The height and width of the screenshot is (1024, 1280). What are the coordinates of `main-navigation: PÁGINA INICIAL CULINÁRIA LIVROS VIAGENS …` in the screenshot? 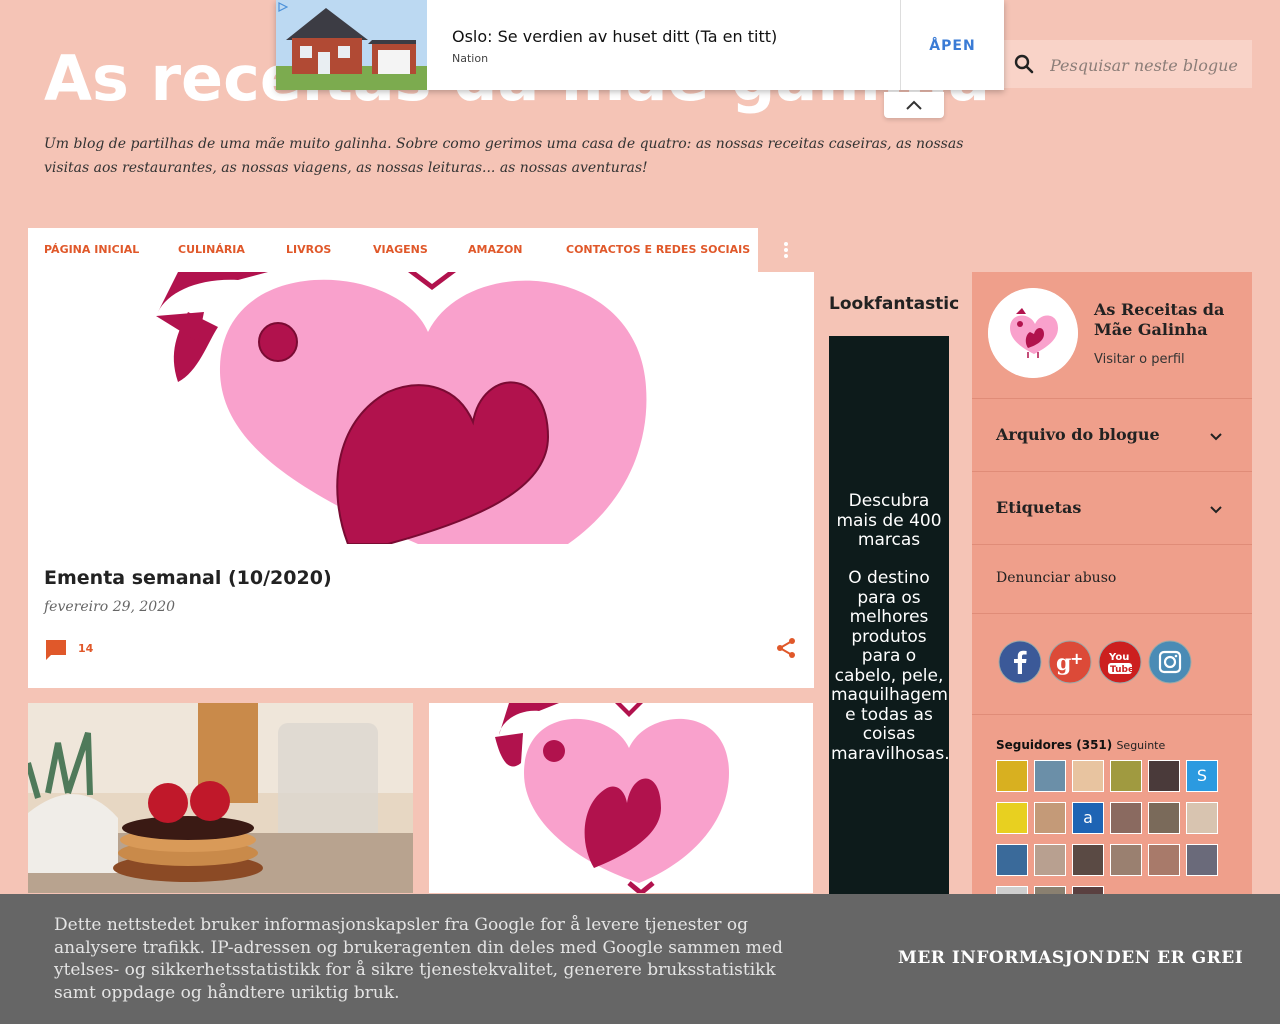 It's located at (393, 250).